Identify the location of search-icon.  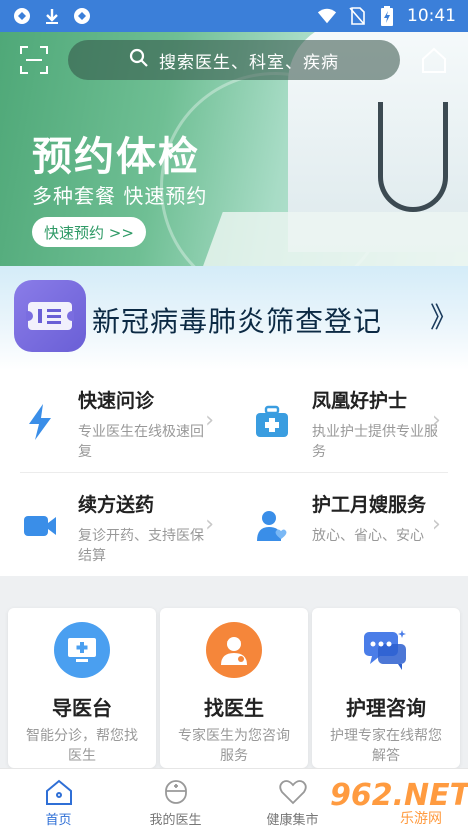
(139, 60).